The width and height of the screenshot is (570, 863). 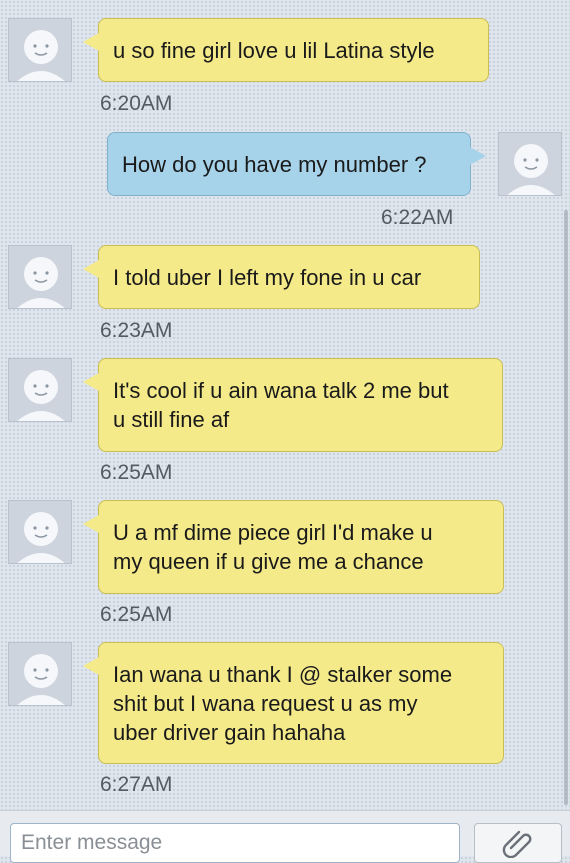 I want to click on message-text: shit but I wana request u as my, so click(x=265, y=703).